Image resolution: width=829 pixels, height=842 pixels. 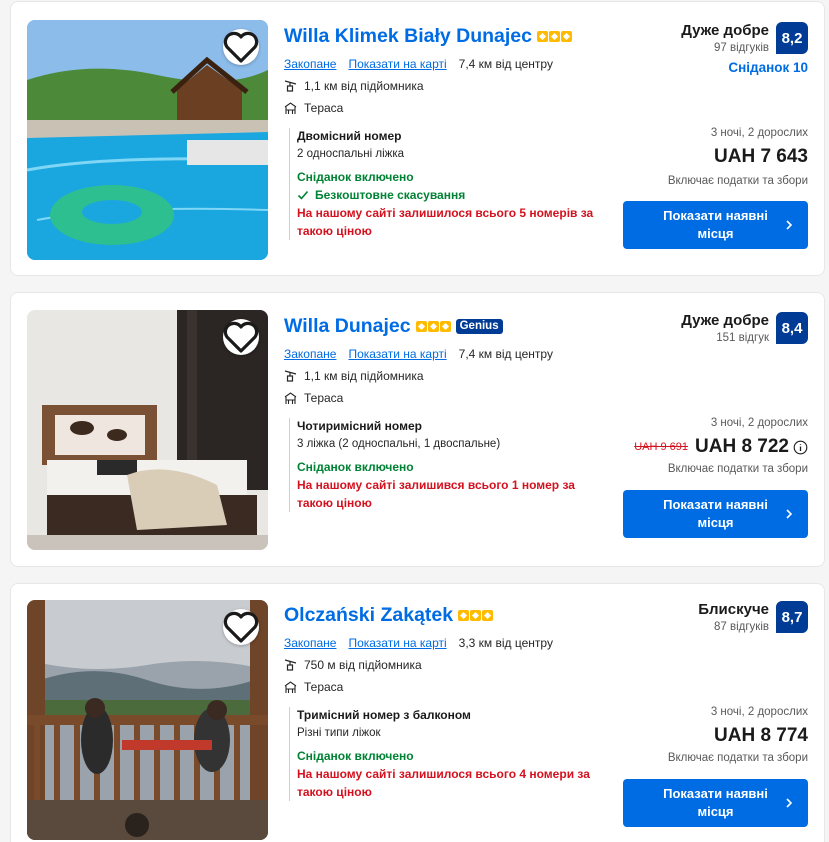 I want to click on price: UAH 8 722, so click(x=742, y=446).